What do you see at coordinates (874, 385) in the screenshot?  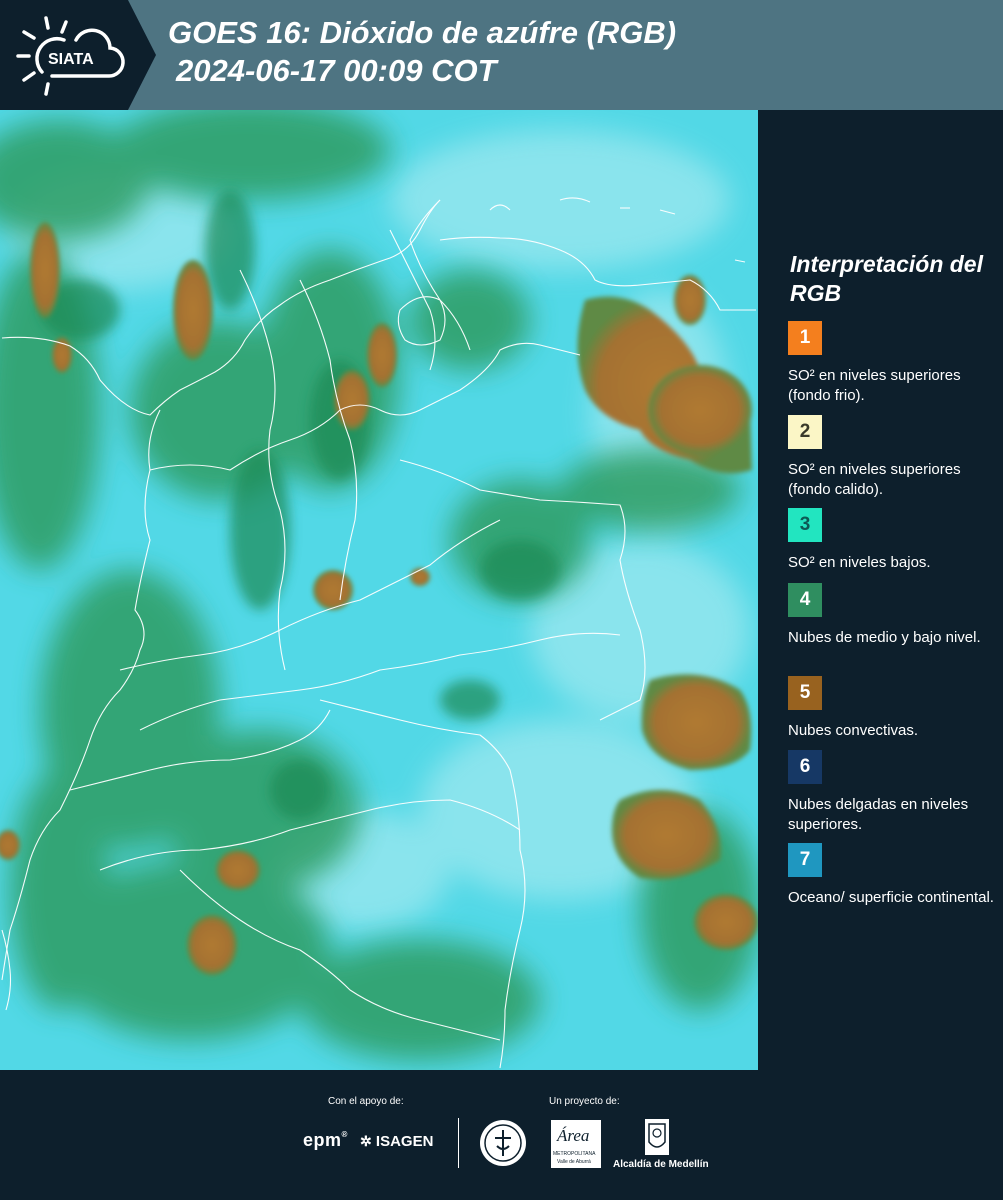 I see `legend-text-1: SO² en niveles superiores (fondo frio).` at bounding box center [874, 385].